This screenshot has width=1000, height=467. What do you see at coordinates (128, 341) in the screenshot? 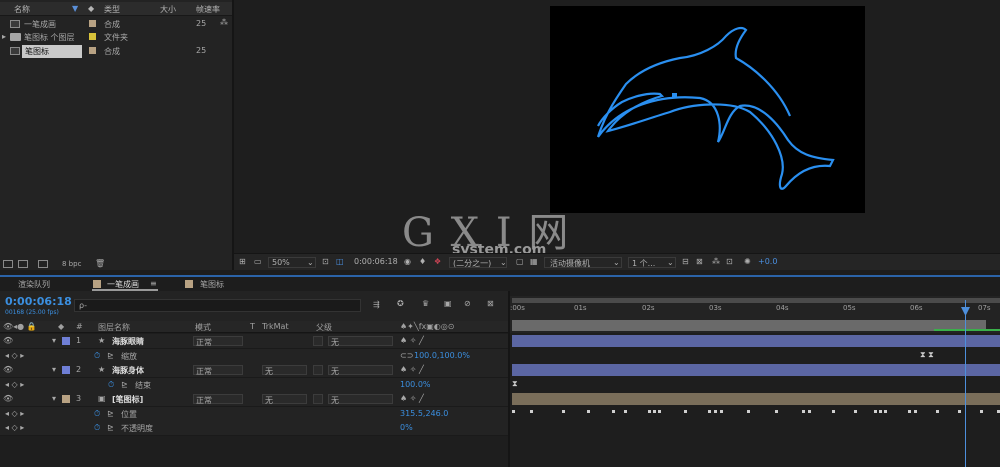
I see `layer-name: 海豚眼睛` at bounding box center [128, 341].